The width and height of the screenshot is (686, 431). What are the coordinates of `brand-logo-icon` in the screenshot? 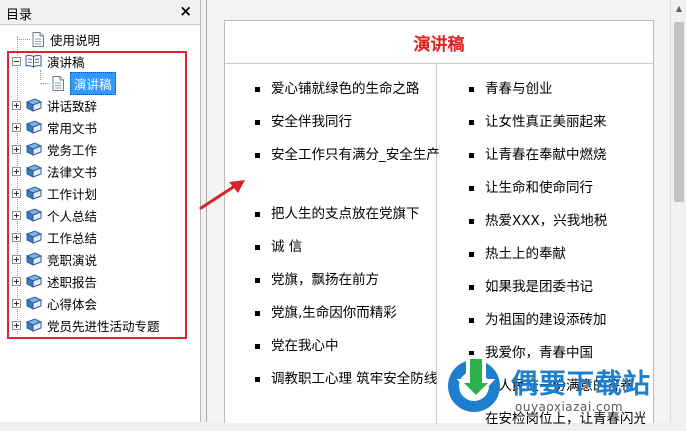 It's located at (474, 383).